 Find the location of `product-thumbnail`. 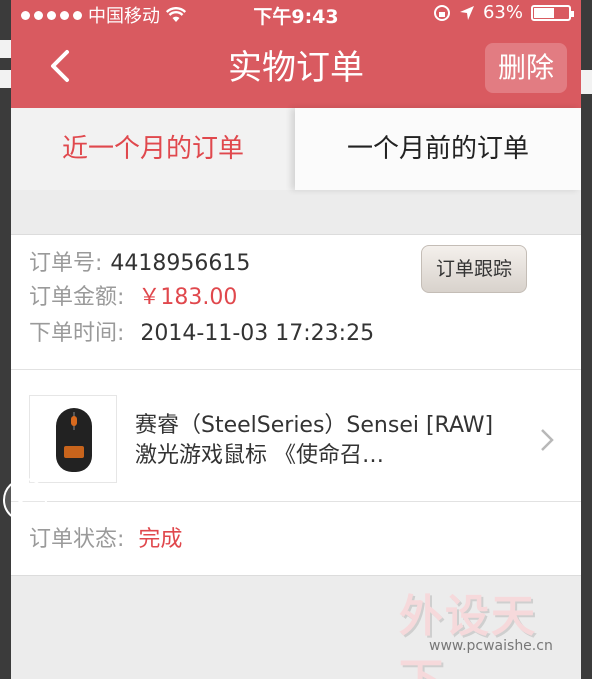

product-thumbnail is located at coordinates (73, 439).